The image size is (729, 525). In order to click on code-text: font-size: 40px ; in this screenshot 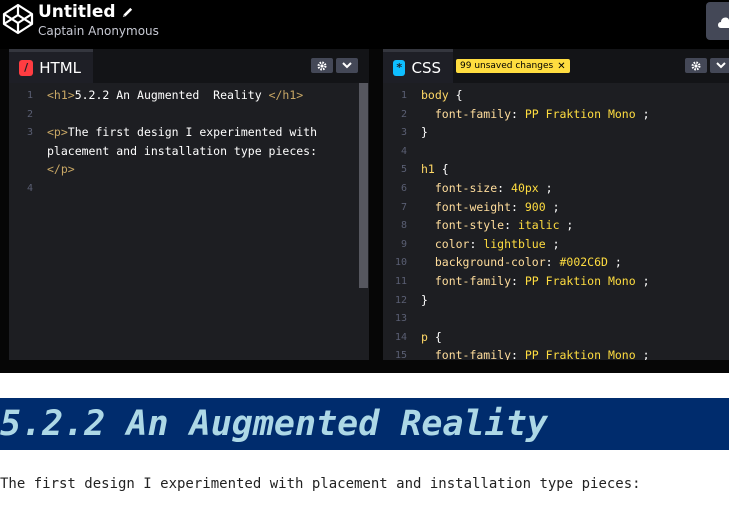, I will do `click(487, 188)`.